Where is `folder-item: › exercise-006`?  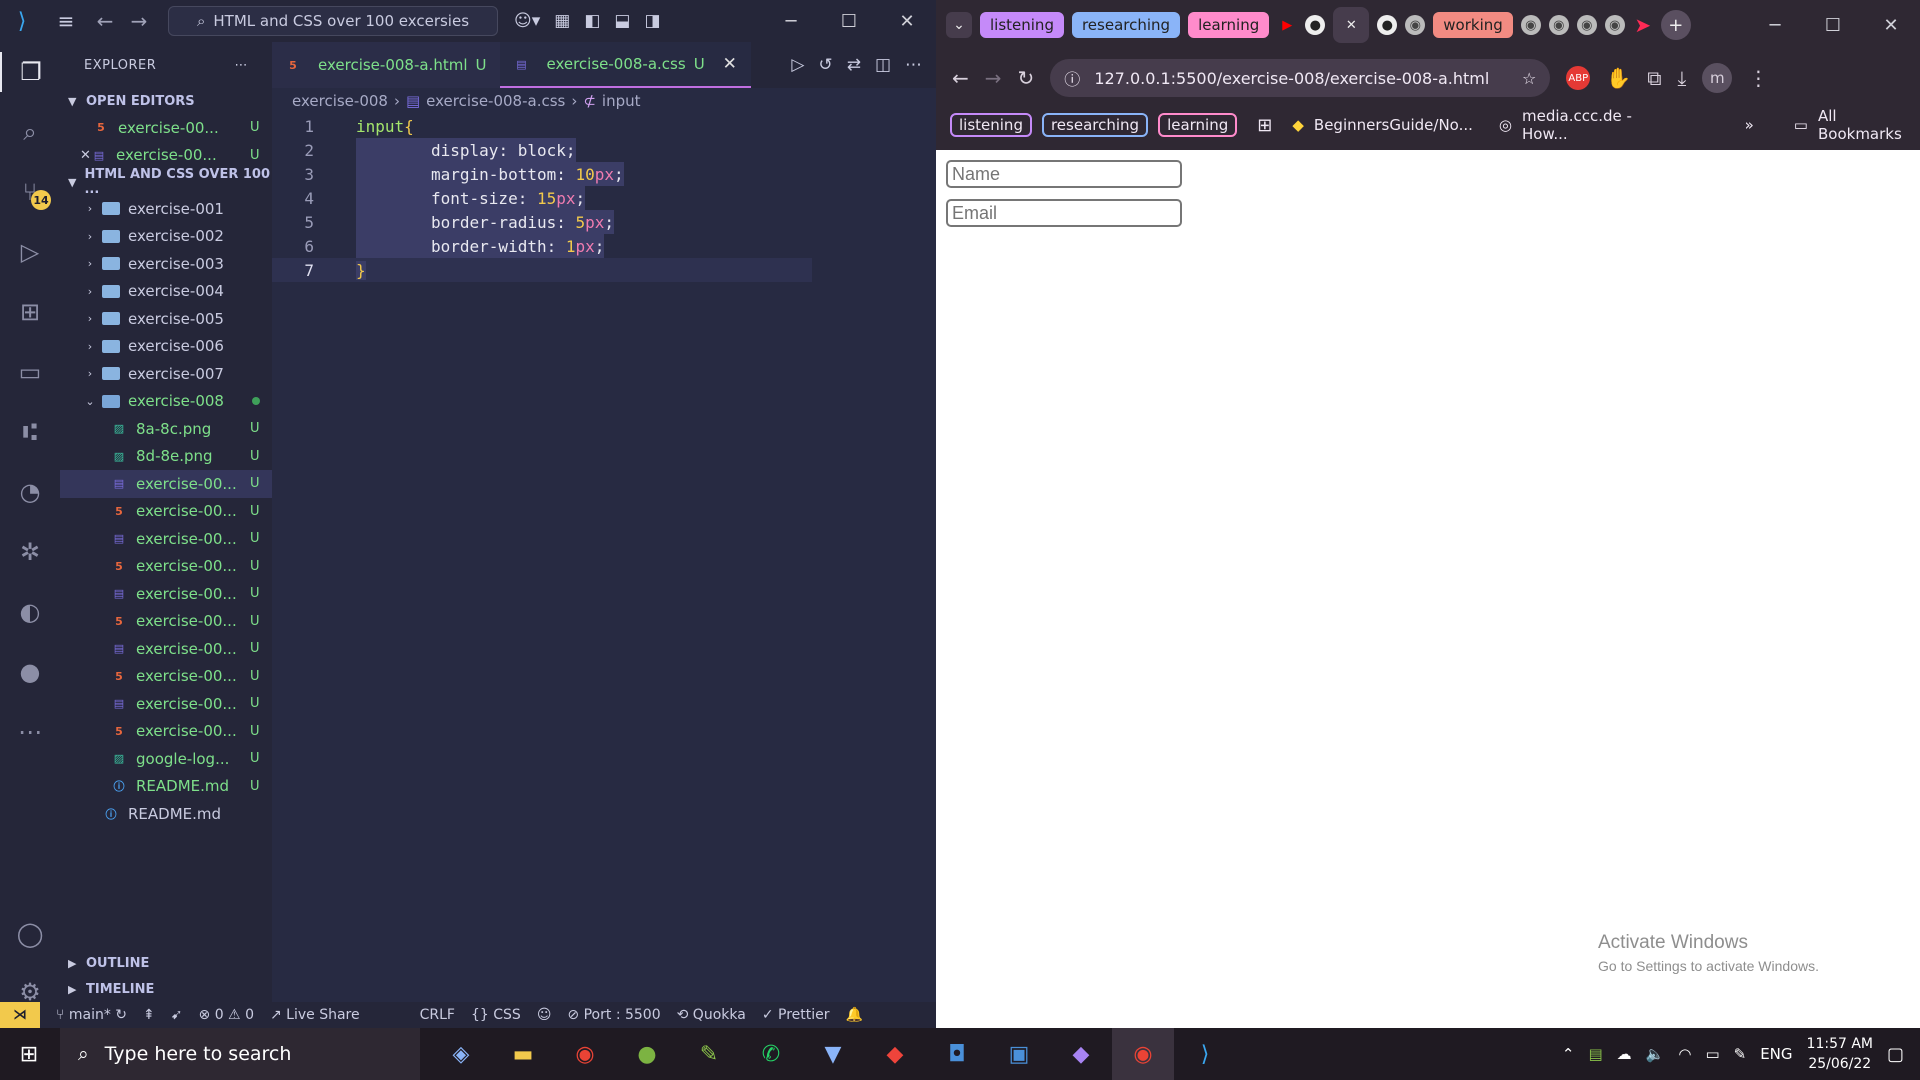
folder-item: › exercise-006 is located at coordinates (166, 347).